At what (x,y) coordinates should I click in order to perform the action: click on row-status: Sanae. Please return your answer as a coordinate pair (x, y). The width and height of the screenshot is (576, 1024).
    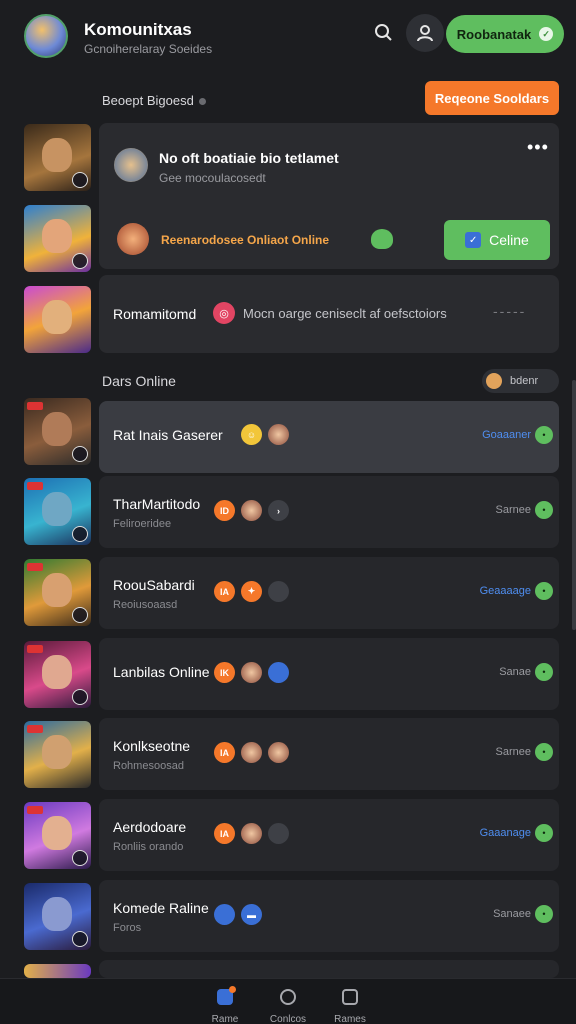
    Looking at the image, I should click on (515, 672).